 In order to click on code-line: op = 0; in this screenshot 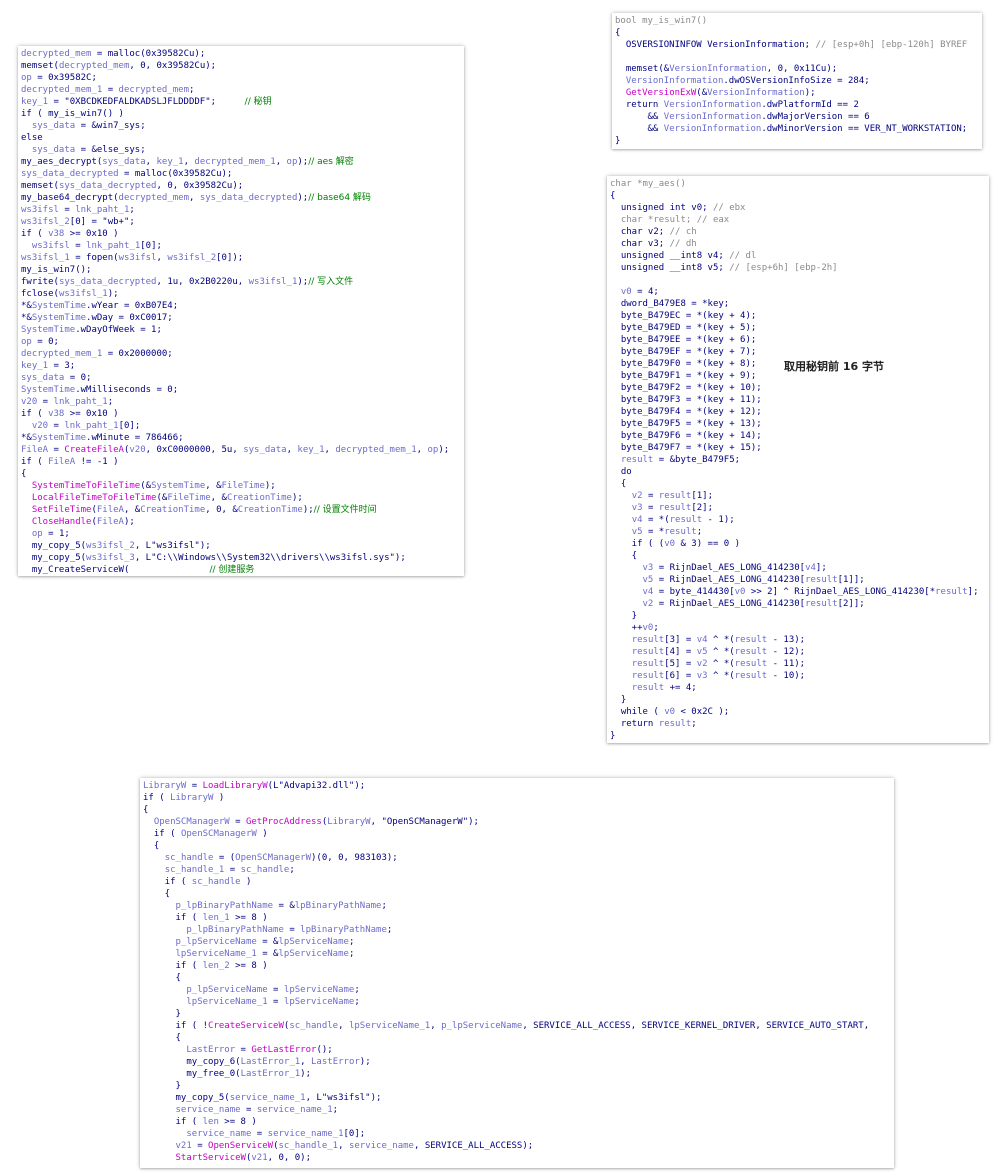, I will do `click(241, 342)`.